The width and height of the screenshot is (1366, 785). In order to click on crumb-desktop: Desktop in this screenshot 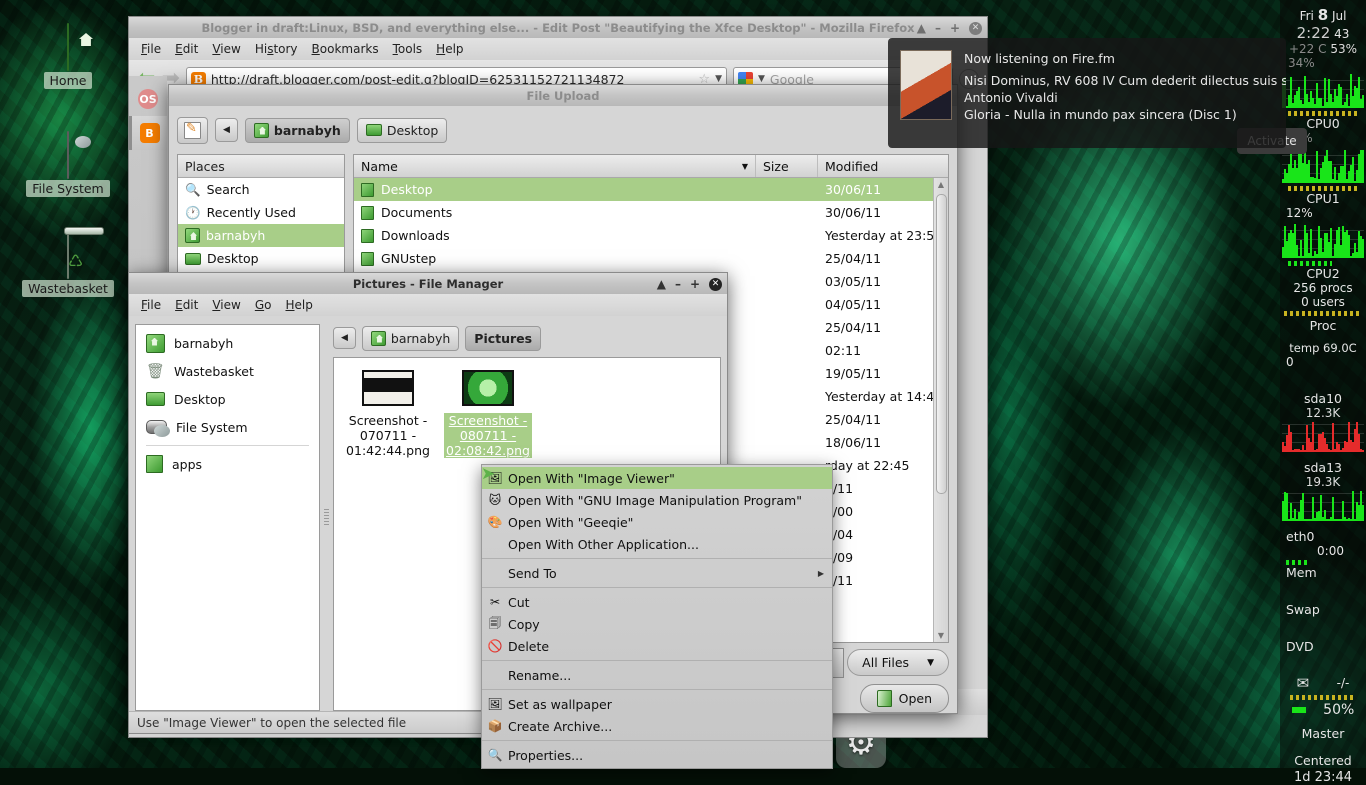, I will do `click(402, 130)`.